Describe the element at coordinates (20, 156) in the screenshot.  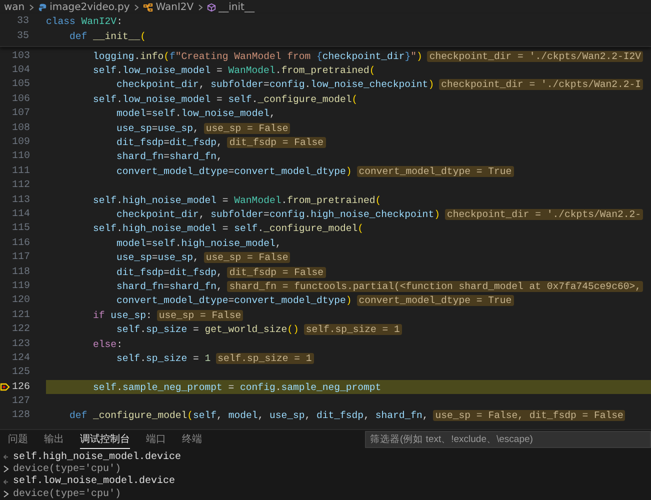
I see `line-number: 110` at that location.